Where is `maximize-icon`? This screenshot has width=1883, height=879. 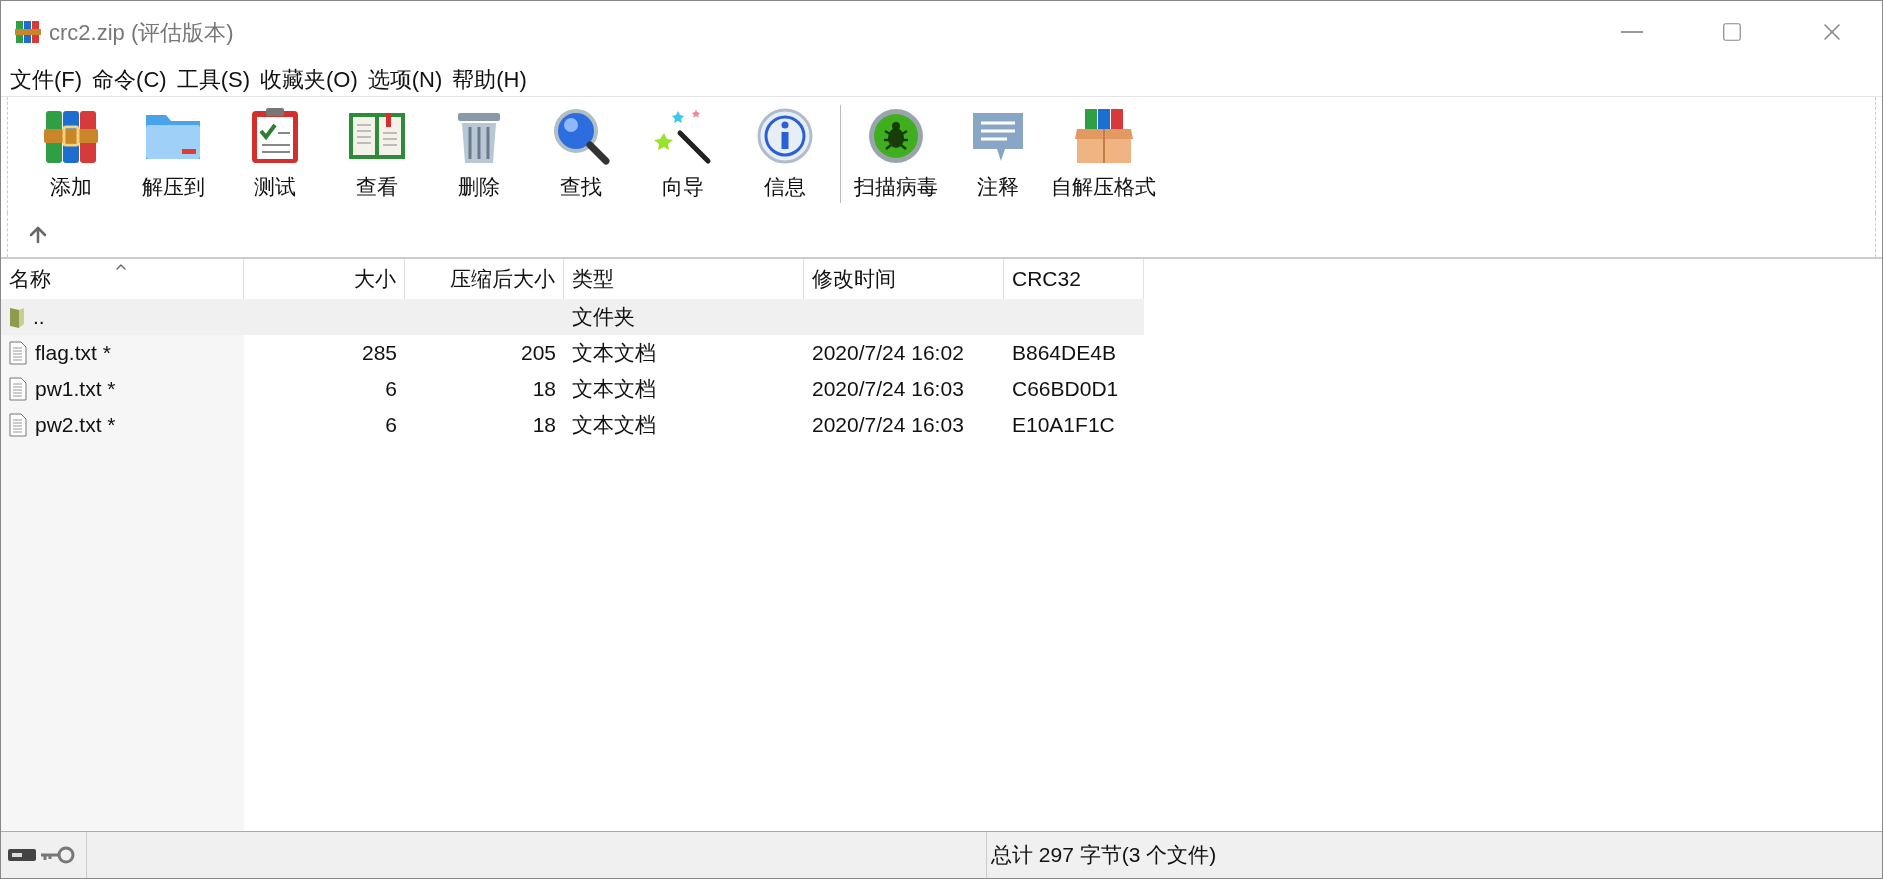
maximize-icon is located at coordinates (1732, 32).